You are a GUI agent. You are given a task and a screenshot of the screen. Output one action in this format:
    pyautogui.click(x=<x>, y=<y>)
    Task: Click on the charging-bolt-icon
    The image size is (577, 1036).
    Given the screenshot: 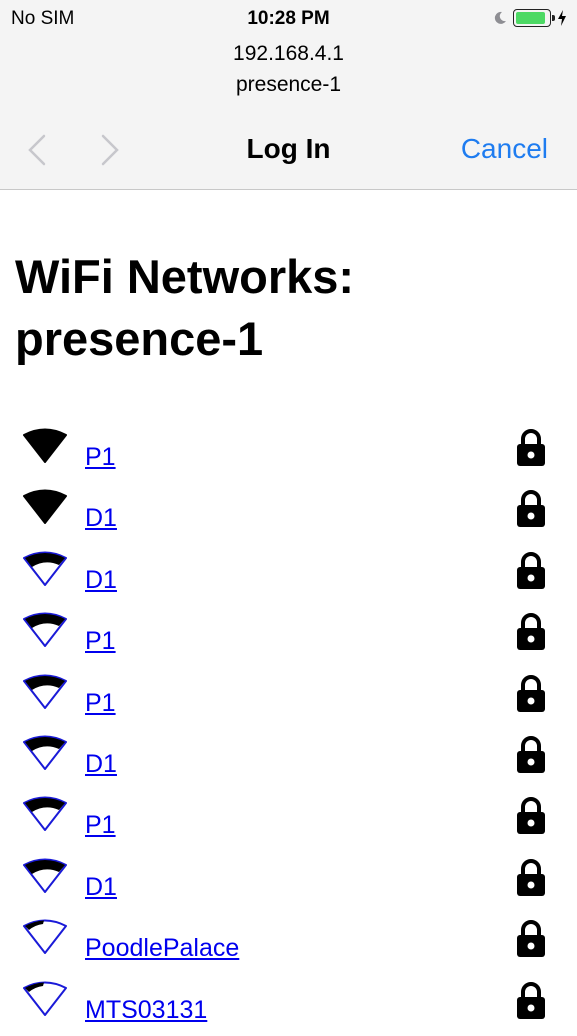 What is the action you would take?
    pyautogui.click(x=562, y=18)
    